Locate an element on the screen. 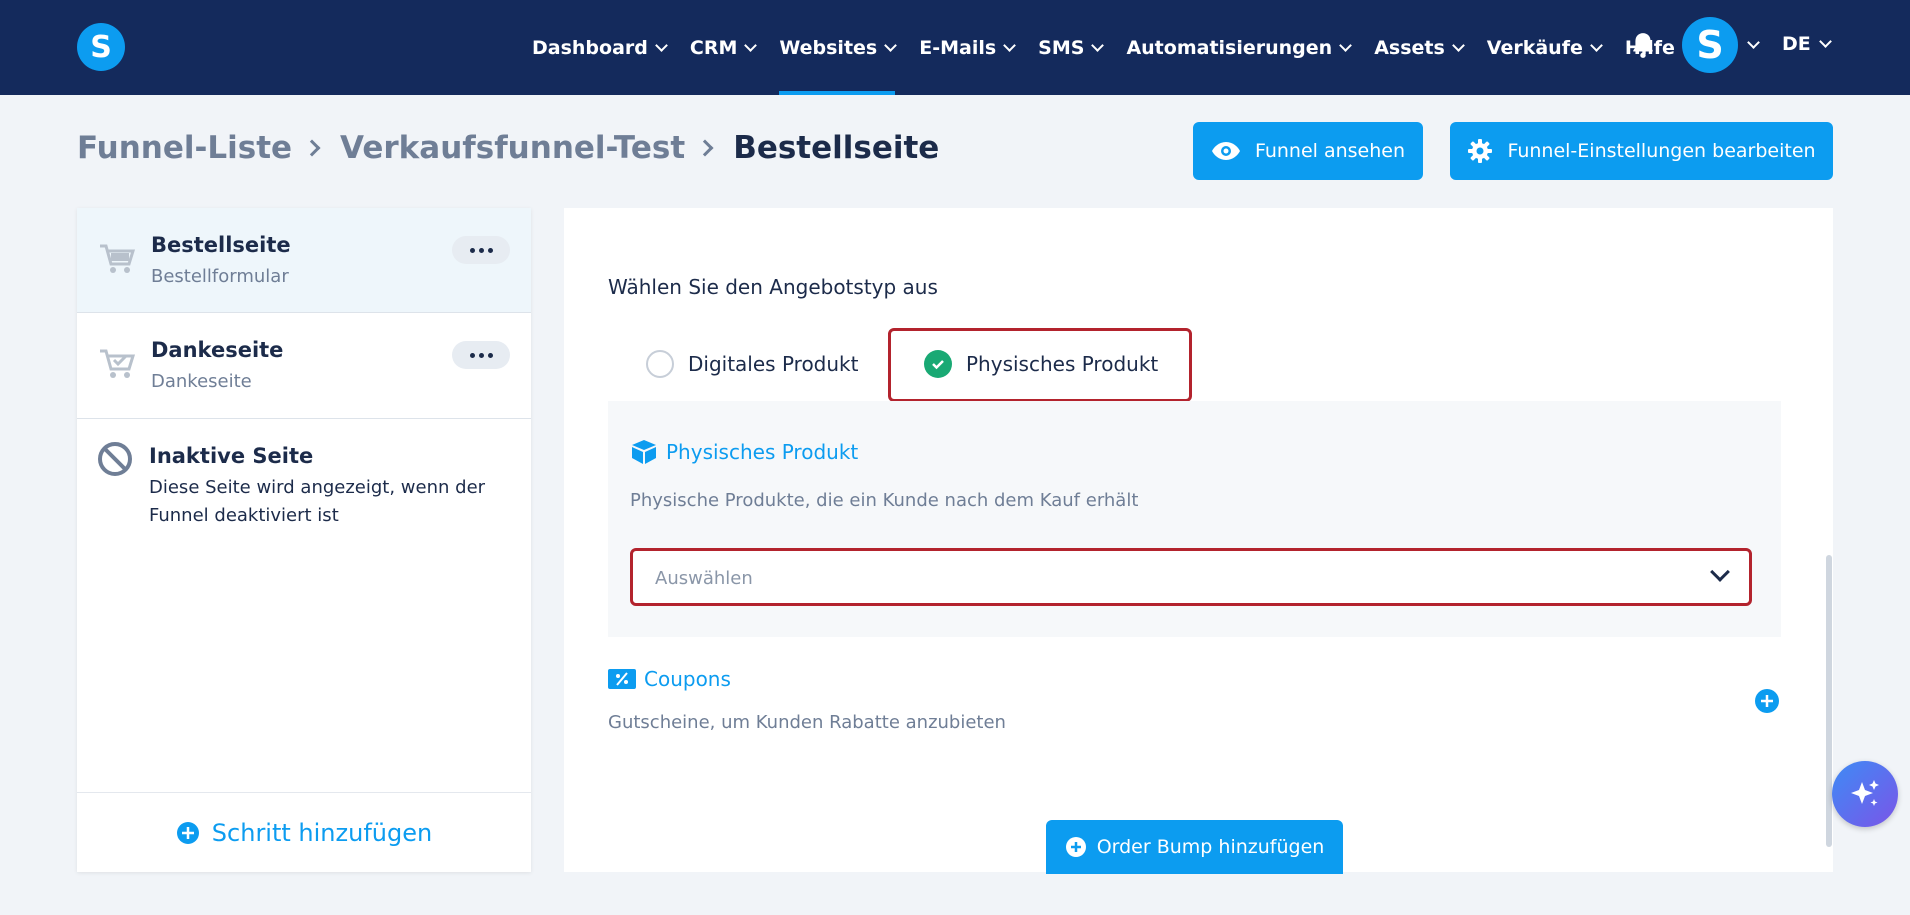 The image size is (1910, 915). physical-product-title: Physisches Produkt is located at coordinates (744, 452).